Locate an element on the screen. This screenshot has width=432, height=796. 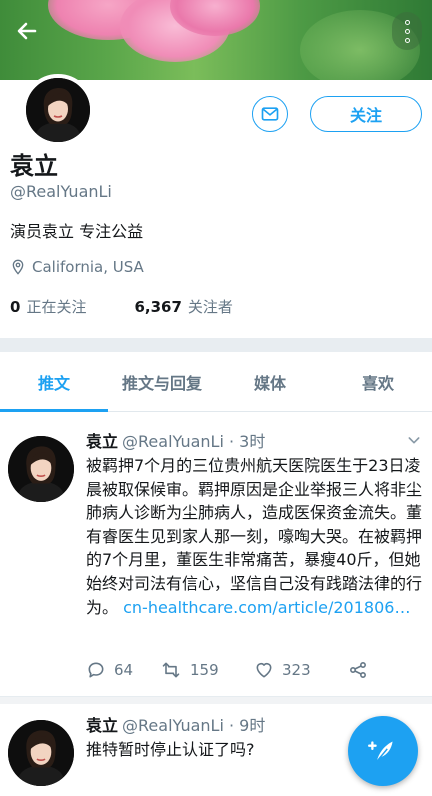
tweet-actions: 64 159 323 is located at coordinates (227, 670).